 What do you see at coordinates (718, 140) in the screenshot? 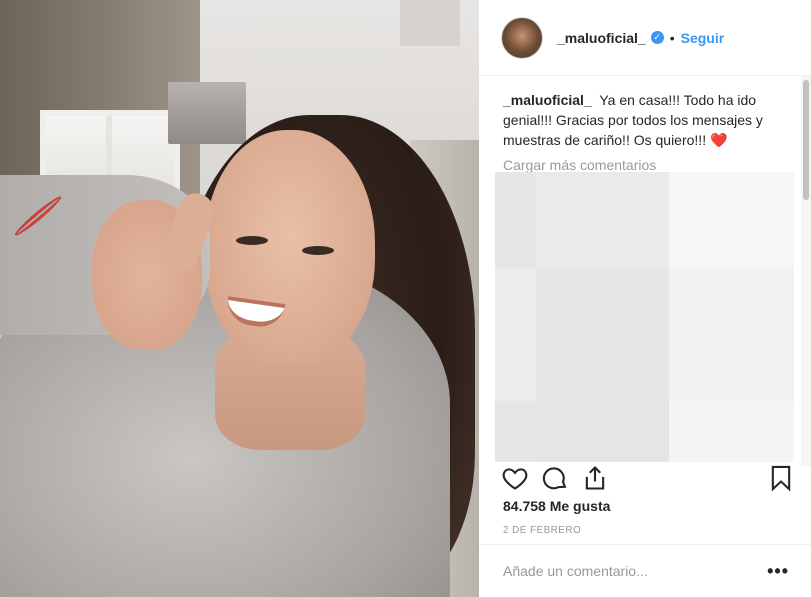
I see `red-heart-icon: ❤️` at bounding box center [718, 140].